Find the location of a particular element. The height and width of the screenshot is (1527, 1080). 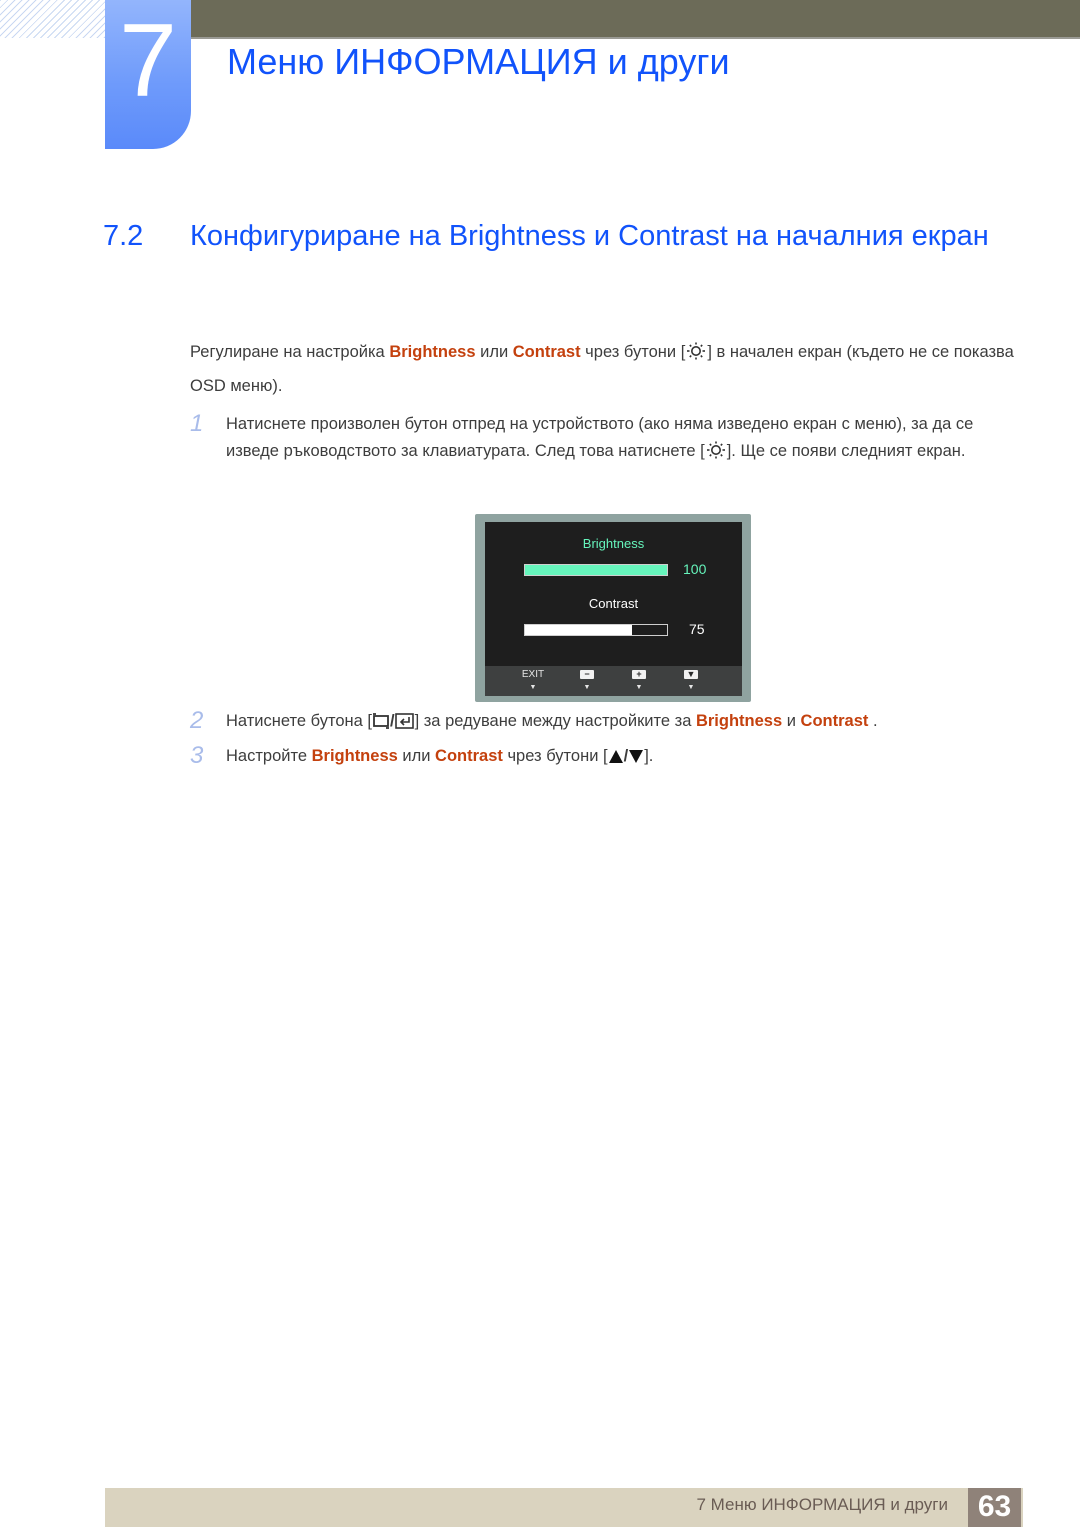

osd-minus-button: − ▼ is located at coordinates (587, 682).